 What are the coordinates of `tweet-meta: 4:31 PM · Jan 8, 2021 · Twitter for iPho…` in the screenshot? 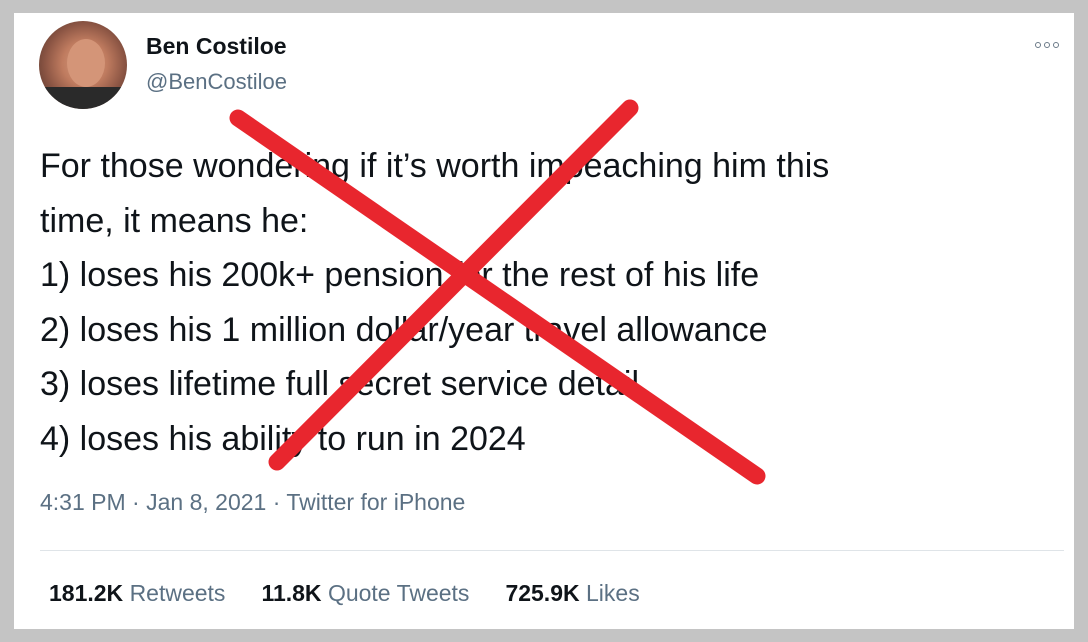 It's located at (252, 502).